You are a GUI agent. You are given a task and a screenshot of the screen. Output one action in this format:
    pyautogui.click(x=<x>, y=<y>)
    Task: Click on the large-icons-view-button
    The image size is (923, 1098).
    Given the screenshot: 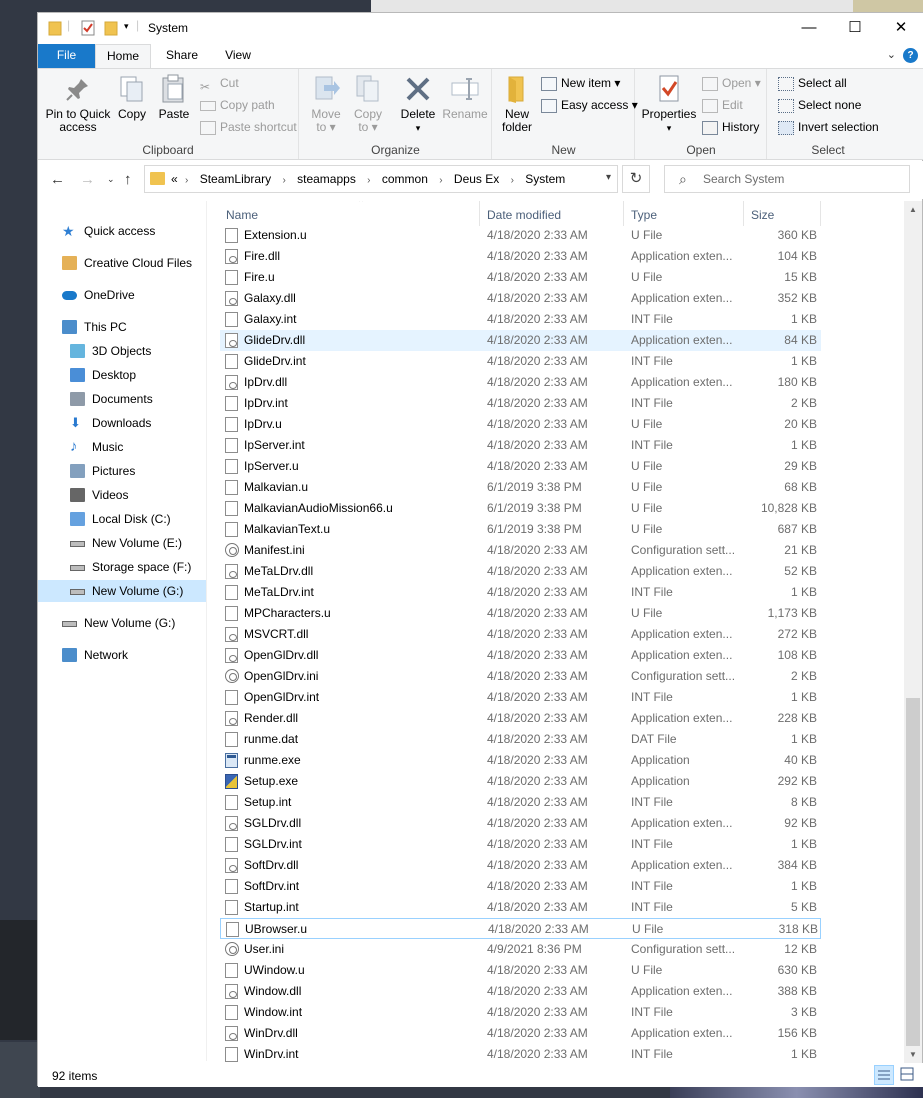 What is the action you would take?
    pyautogui.click(x=908, y=1075)
    